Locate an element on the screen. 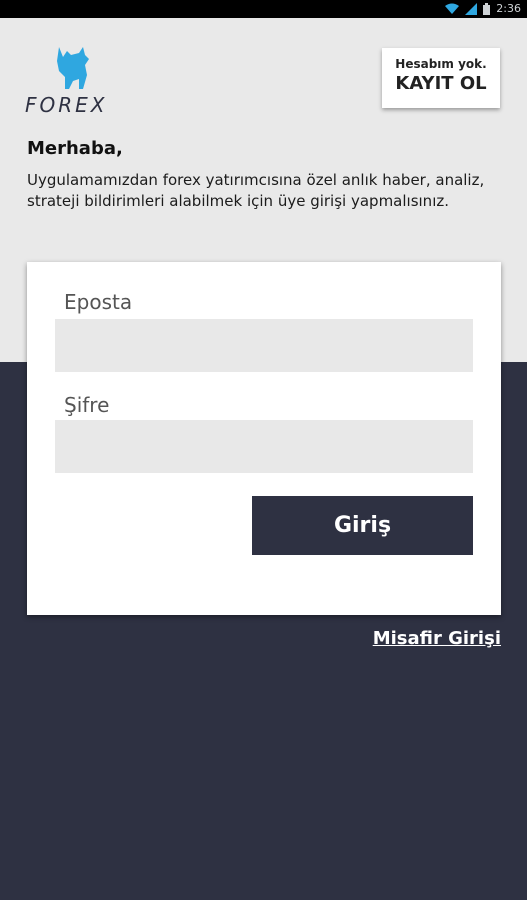  email-field is located at coordinates (264, 345).